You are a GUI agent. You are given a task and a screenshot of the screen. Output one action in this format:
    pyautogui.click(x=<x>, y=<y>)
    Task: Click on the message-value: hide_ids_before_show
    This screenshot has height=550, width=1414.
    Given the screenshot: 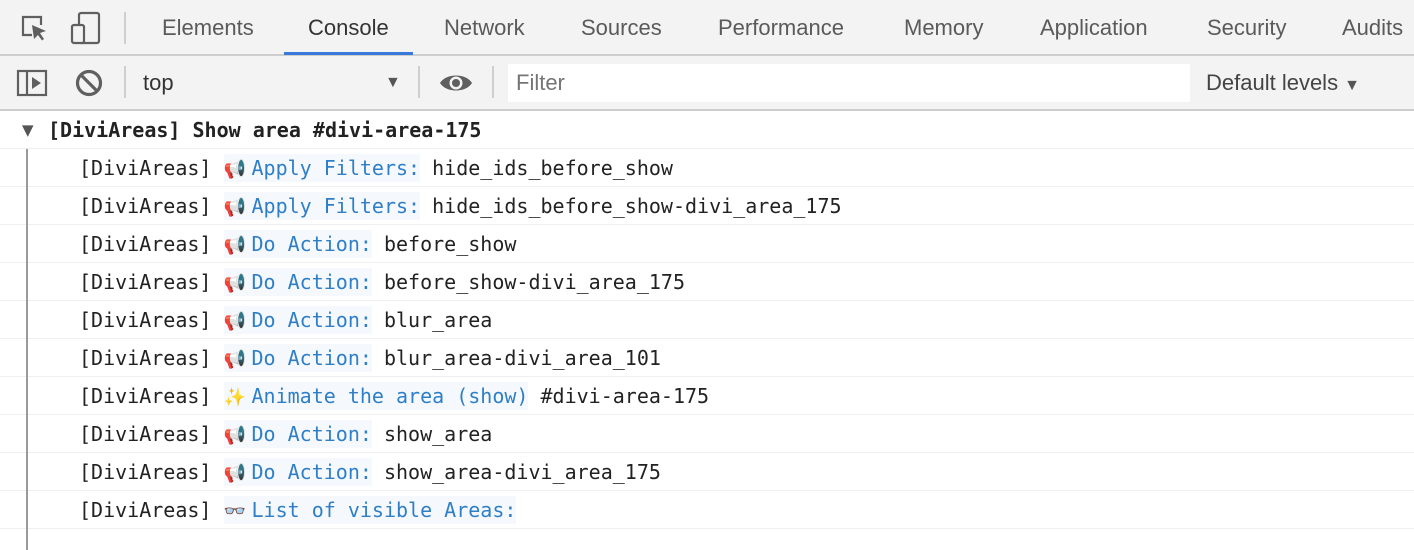 What is the action you would take?
    pyautogui.click(x=552, y=168)
    